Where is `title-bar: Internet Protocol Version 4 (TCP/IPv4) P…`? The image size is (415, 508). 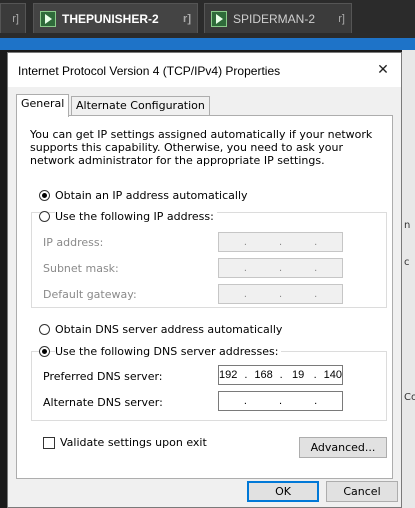 title-bar: Internet Protocol Version 4 (TCP/IPv4) P… is located at coordinates (204, 70).